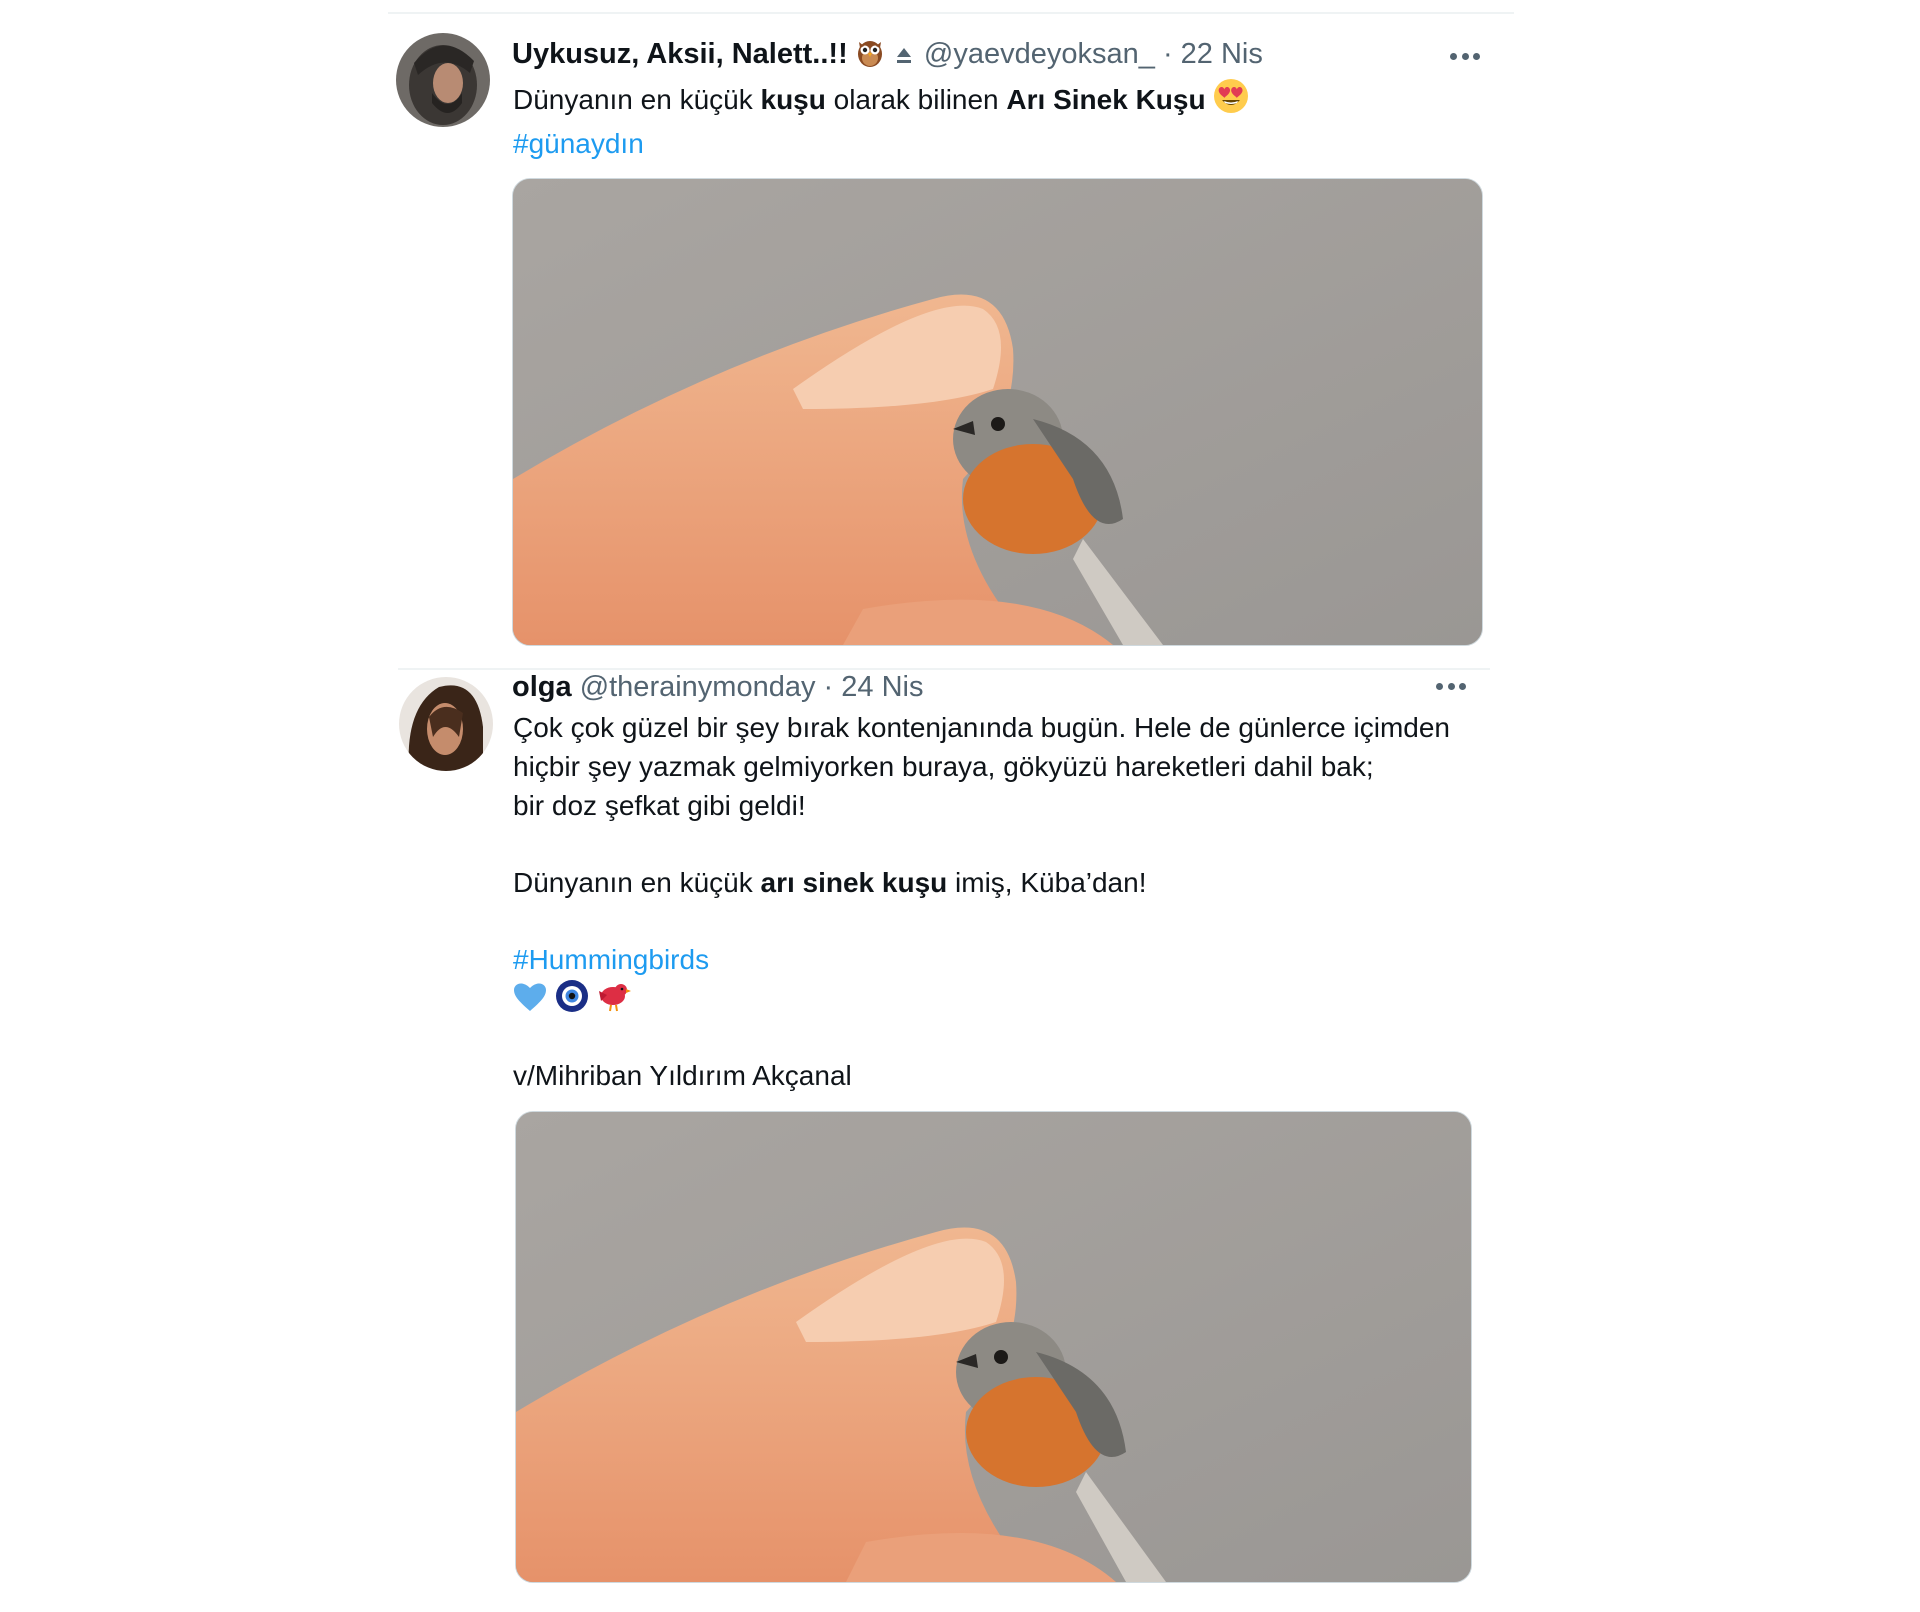 Image resolution: width=1920 pixels, height=1612 pixels. I want to click on tweet-header: olga @therainymonday · 24 Nis, so click(717, 687).